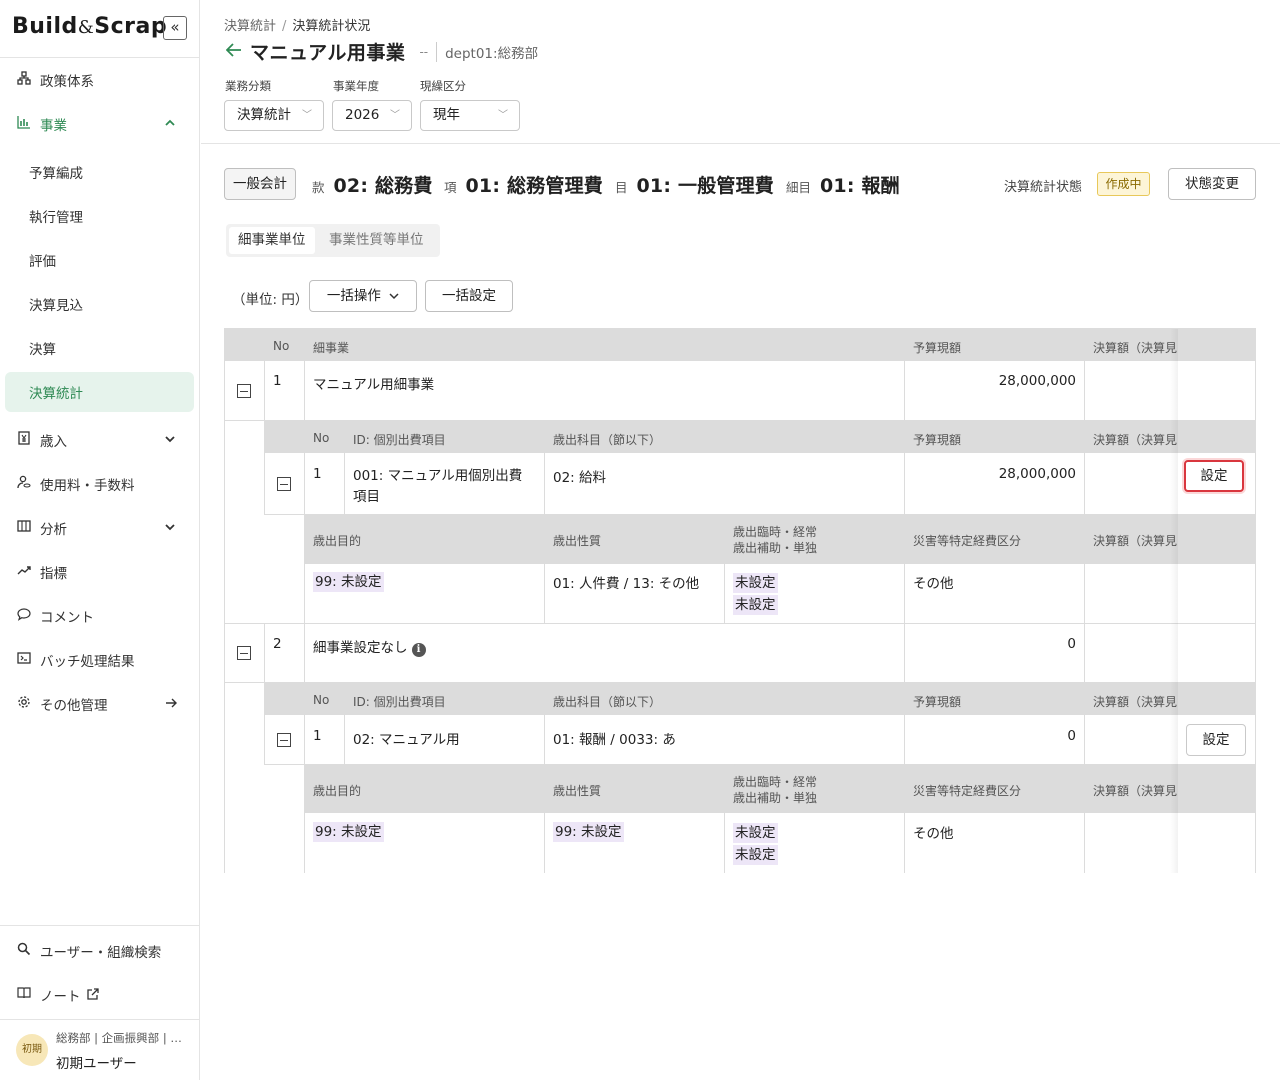 This screenshot has height=1080, width=1280. I want to click on department-label: dept01:総務部, so click(487, 51).